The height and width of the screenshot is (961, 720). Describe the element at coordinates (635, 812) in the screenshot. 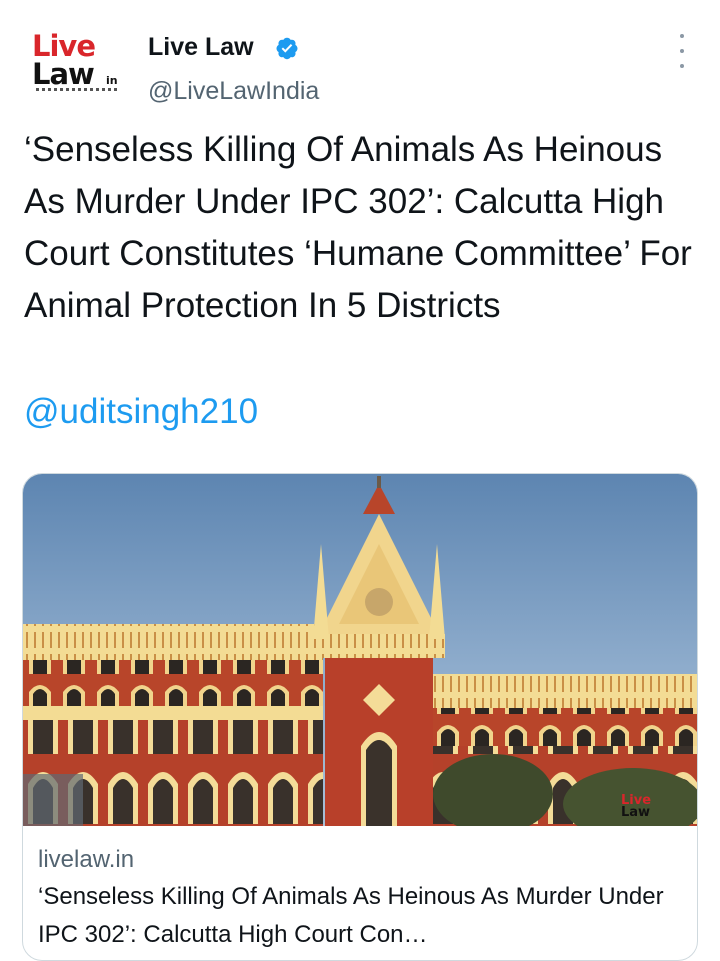

I see `watermark-line2: Law` at that location.